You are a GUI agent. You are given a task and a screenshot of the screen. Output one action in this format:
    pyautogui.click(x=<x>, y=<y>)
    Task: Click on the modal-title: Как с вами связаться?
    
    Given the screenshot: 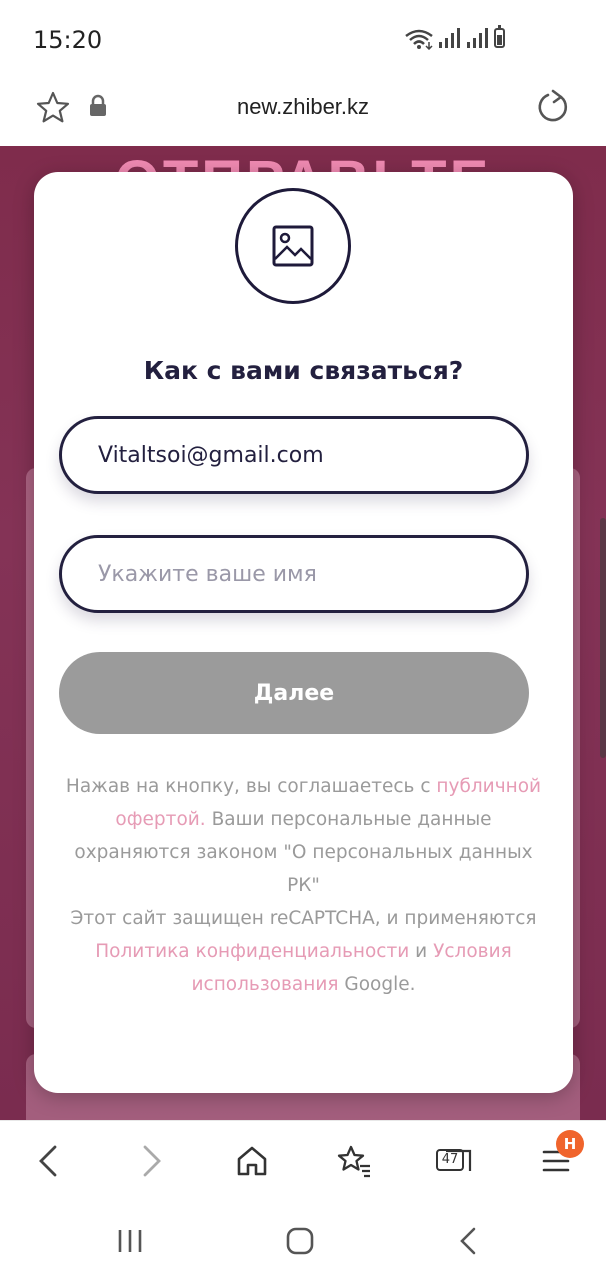 What is the action you would take?
    pyautogui.click(x=303, y=370)
    